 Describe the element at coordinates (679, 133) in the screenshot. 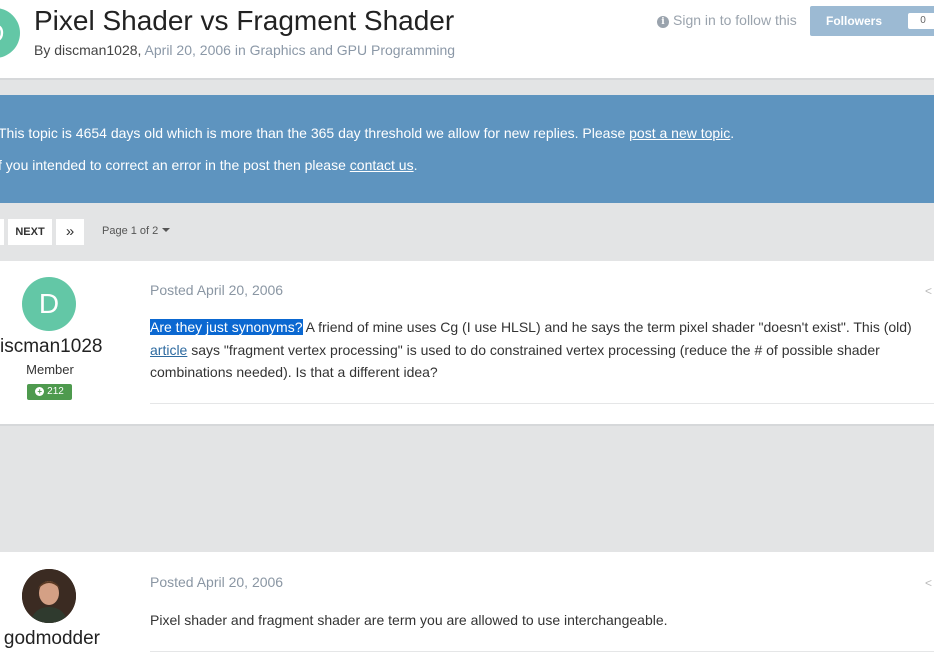

I see `post-new-topic-link: post a new topic` at that location.